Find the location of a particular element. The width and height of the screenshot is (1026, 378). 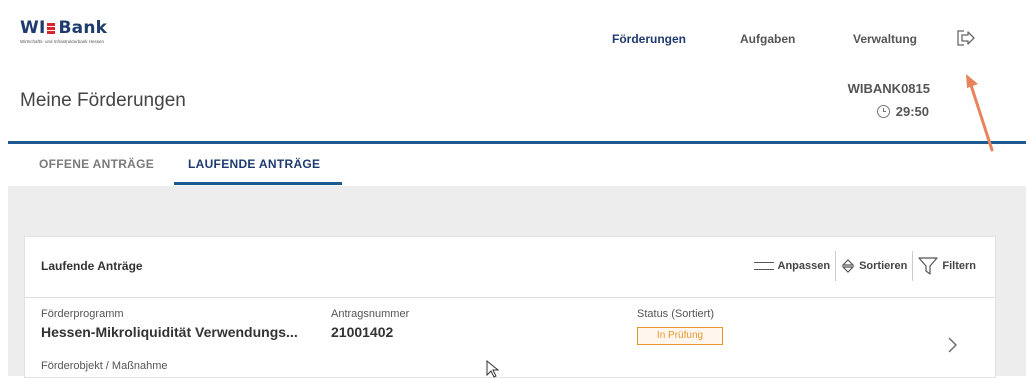

filter-button: Filtern is located at coordinates (947, 266).